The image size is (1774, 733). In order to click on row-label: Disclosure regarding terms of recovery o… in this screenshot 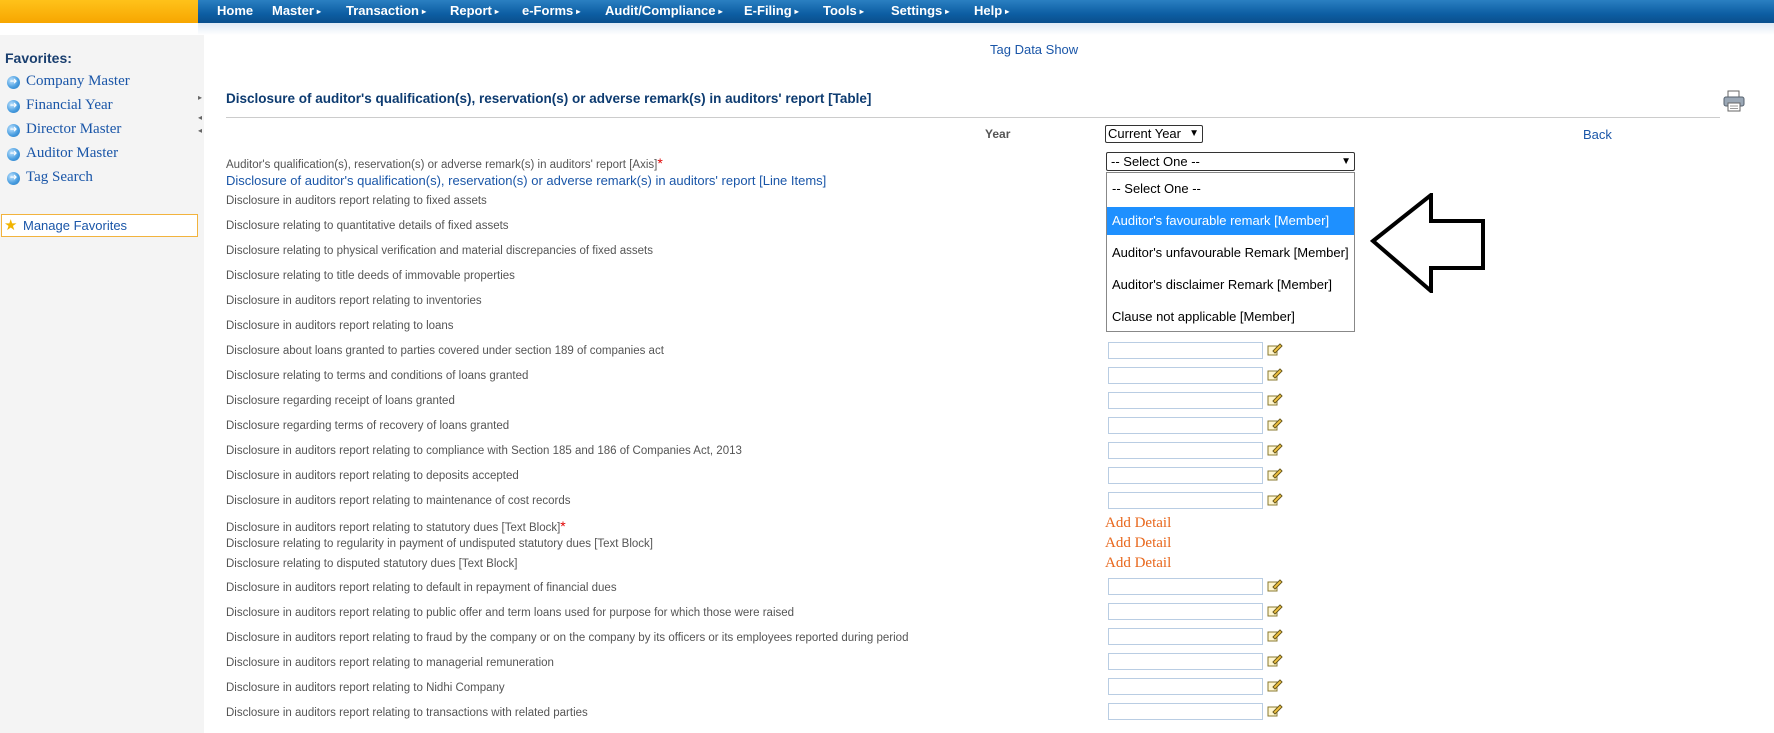, I will do `click(368, 426)`.